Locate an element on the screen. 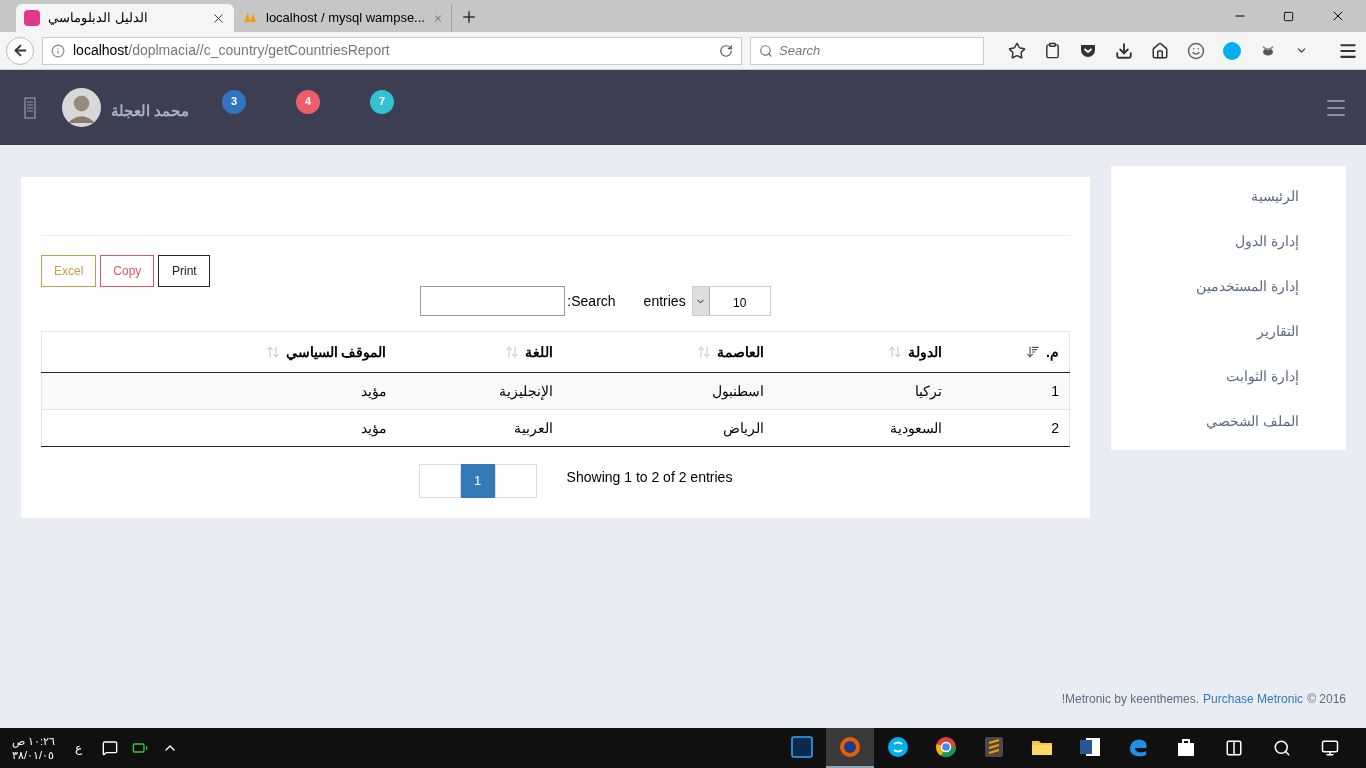  reading-list-icon is located at coordinates (1052, 50).